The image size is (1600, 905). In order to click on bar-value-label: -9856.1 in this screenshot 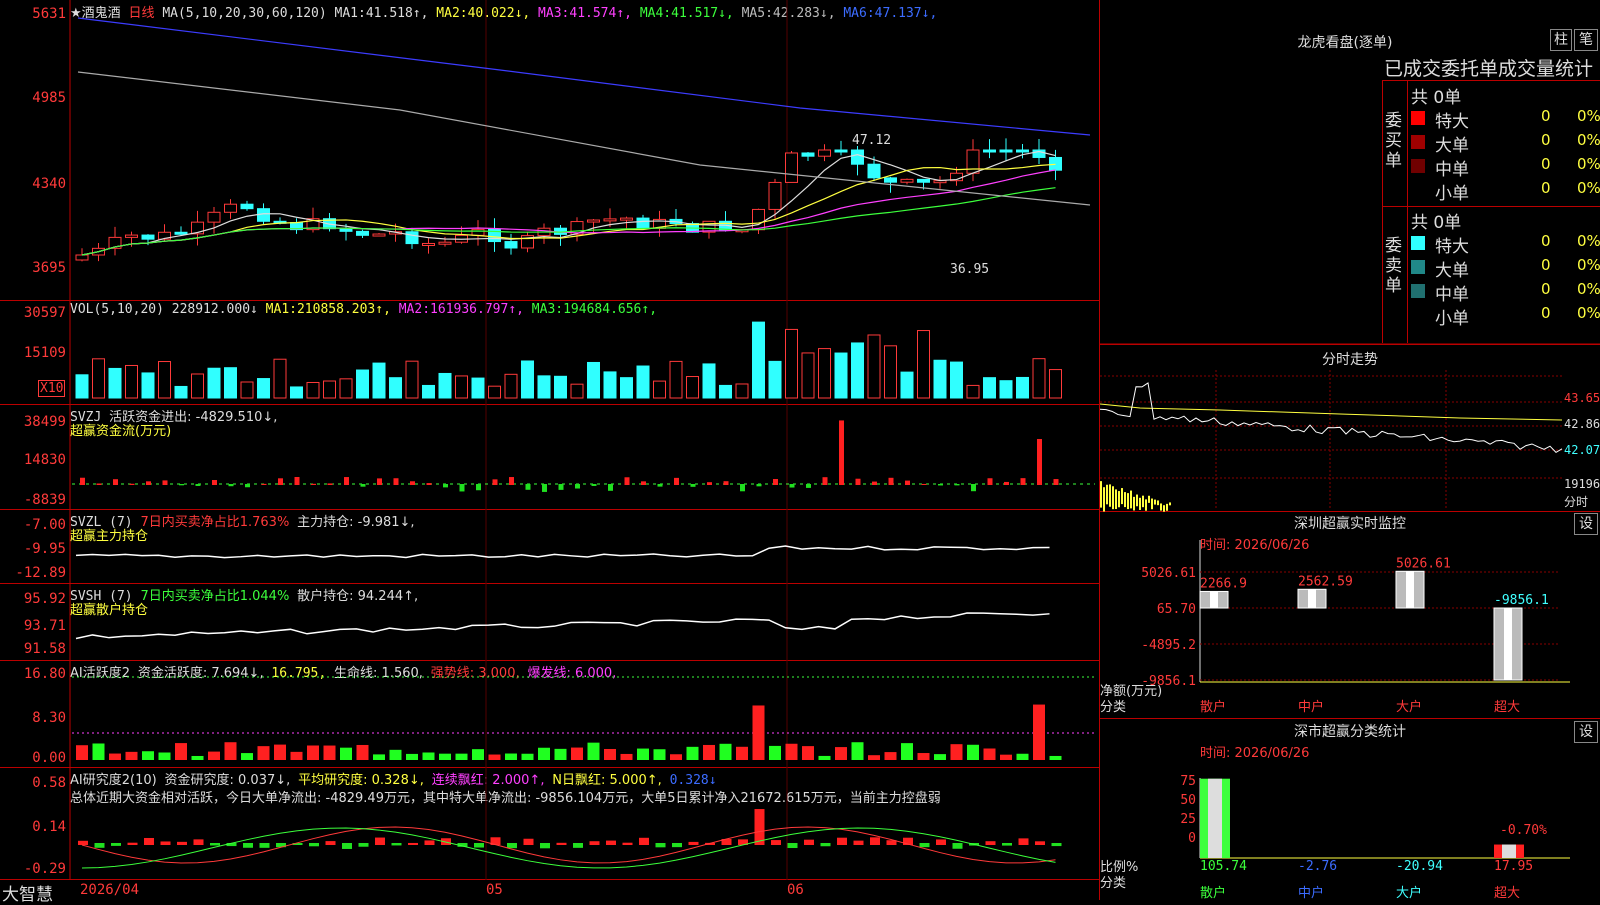, I will do `click(1521, 600)`.